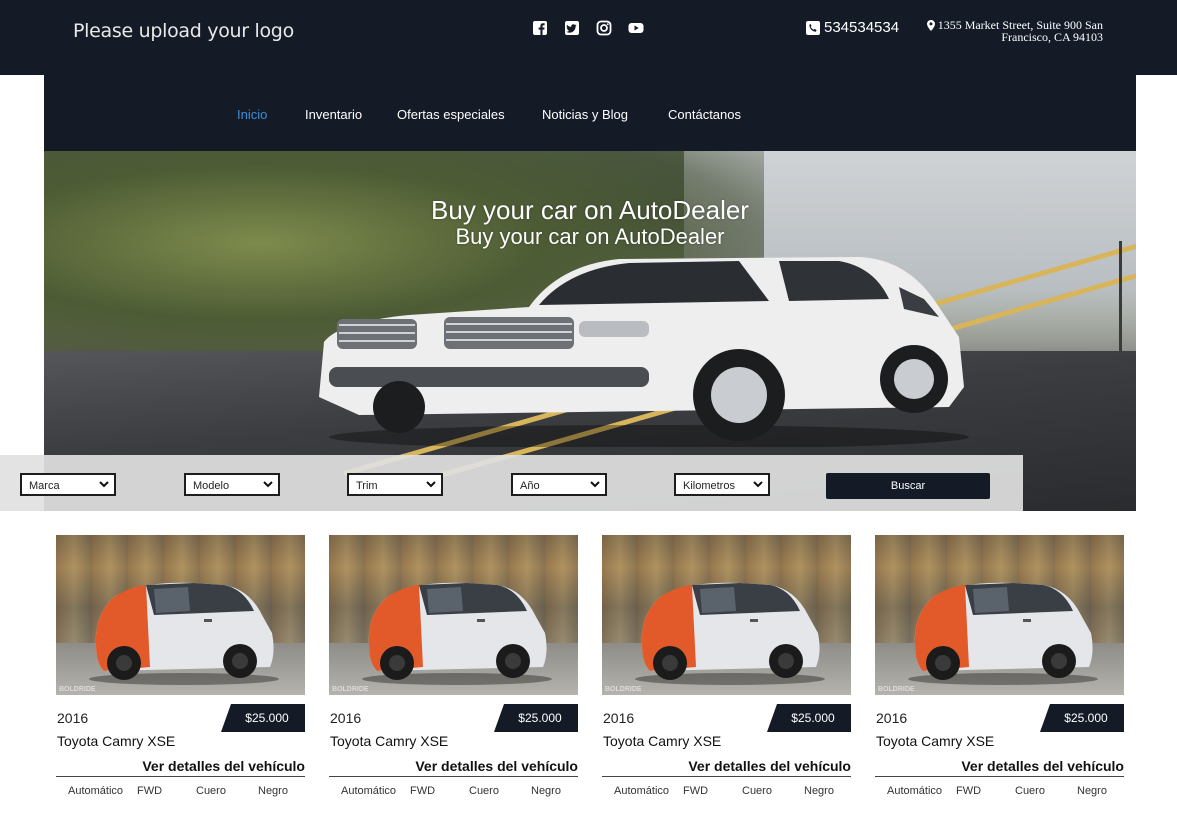  Describe the element at coordinates (351, 114) in the screenshot. I see `nav-item-inventario: Inventario` at that location.